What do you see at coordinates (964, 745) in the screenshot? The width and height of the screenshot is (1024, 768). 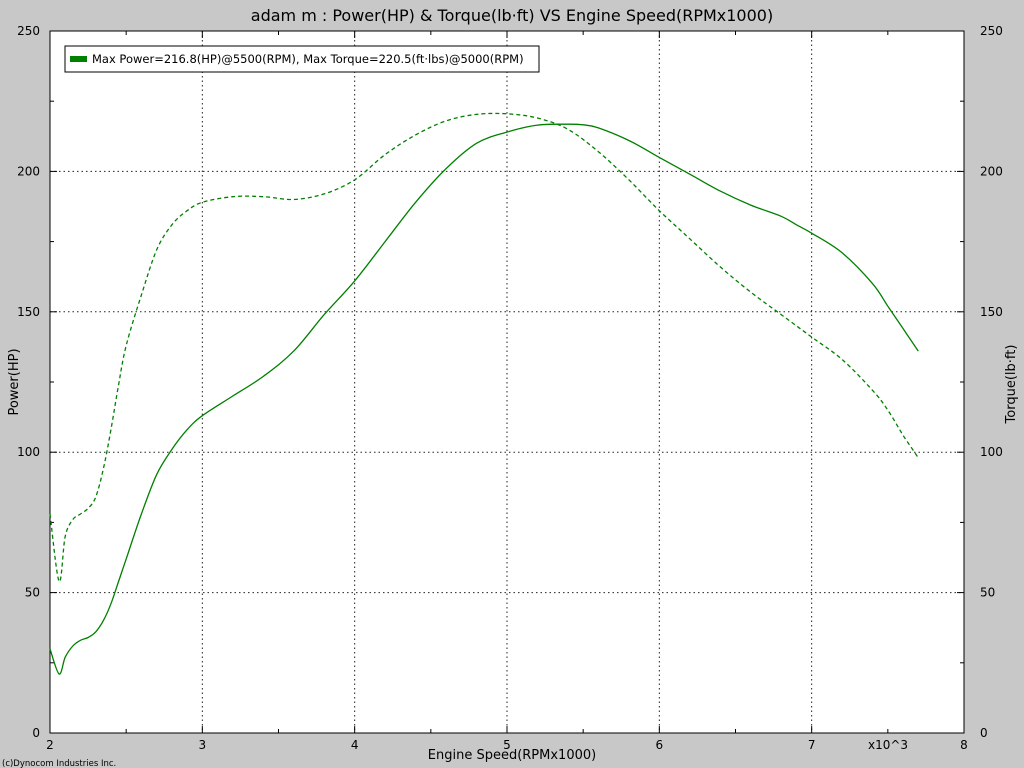 I see `x-tick-label: 8` at bounding box center [964, 745].